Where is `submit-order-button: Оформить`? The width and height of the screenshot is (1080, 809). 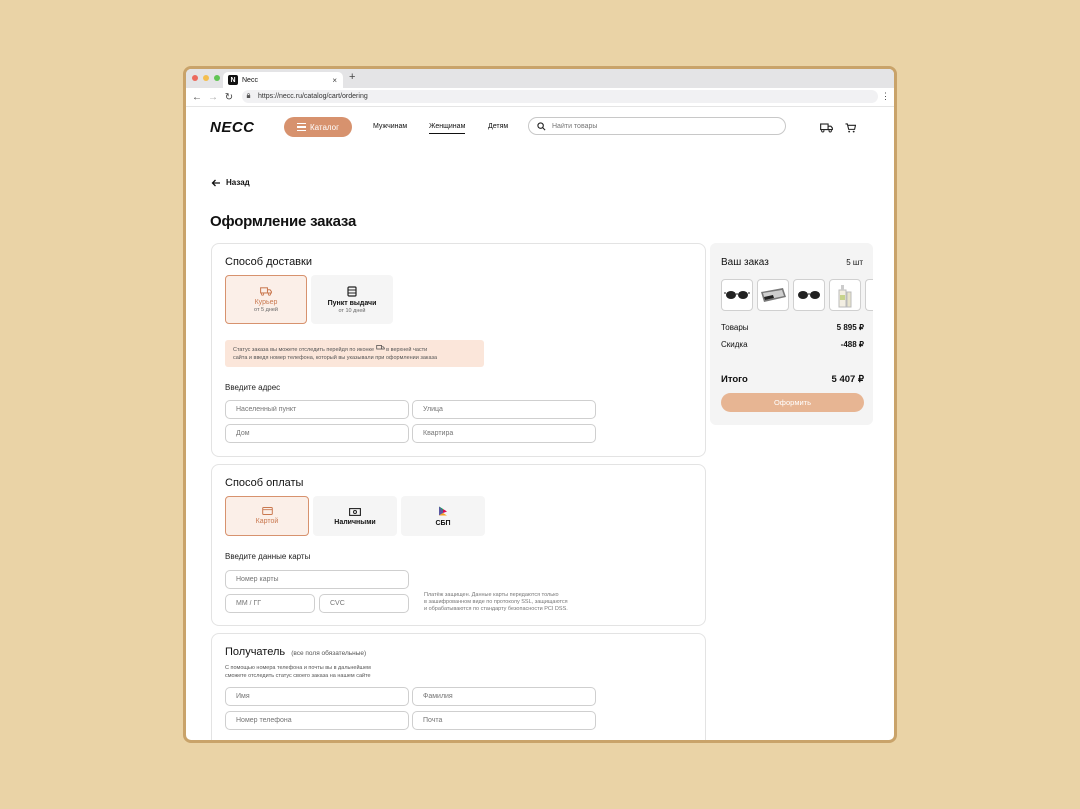 submit-order-button: Оформить is located at coordinates (792, 402).